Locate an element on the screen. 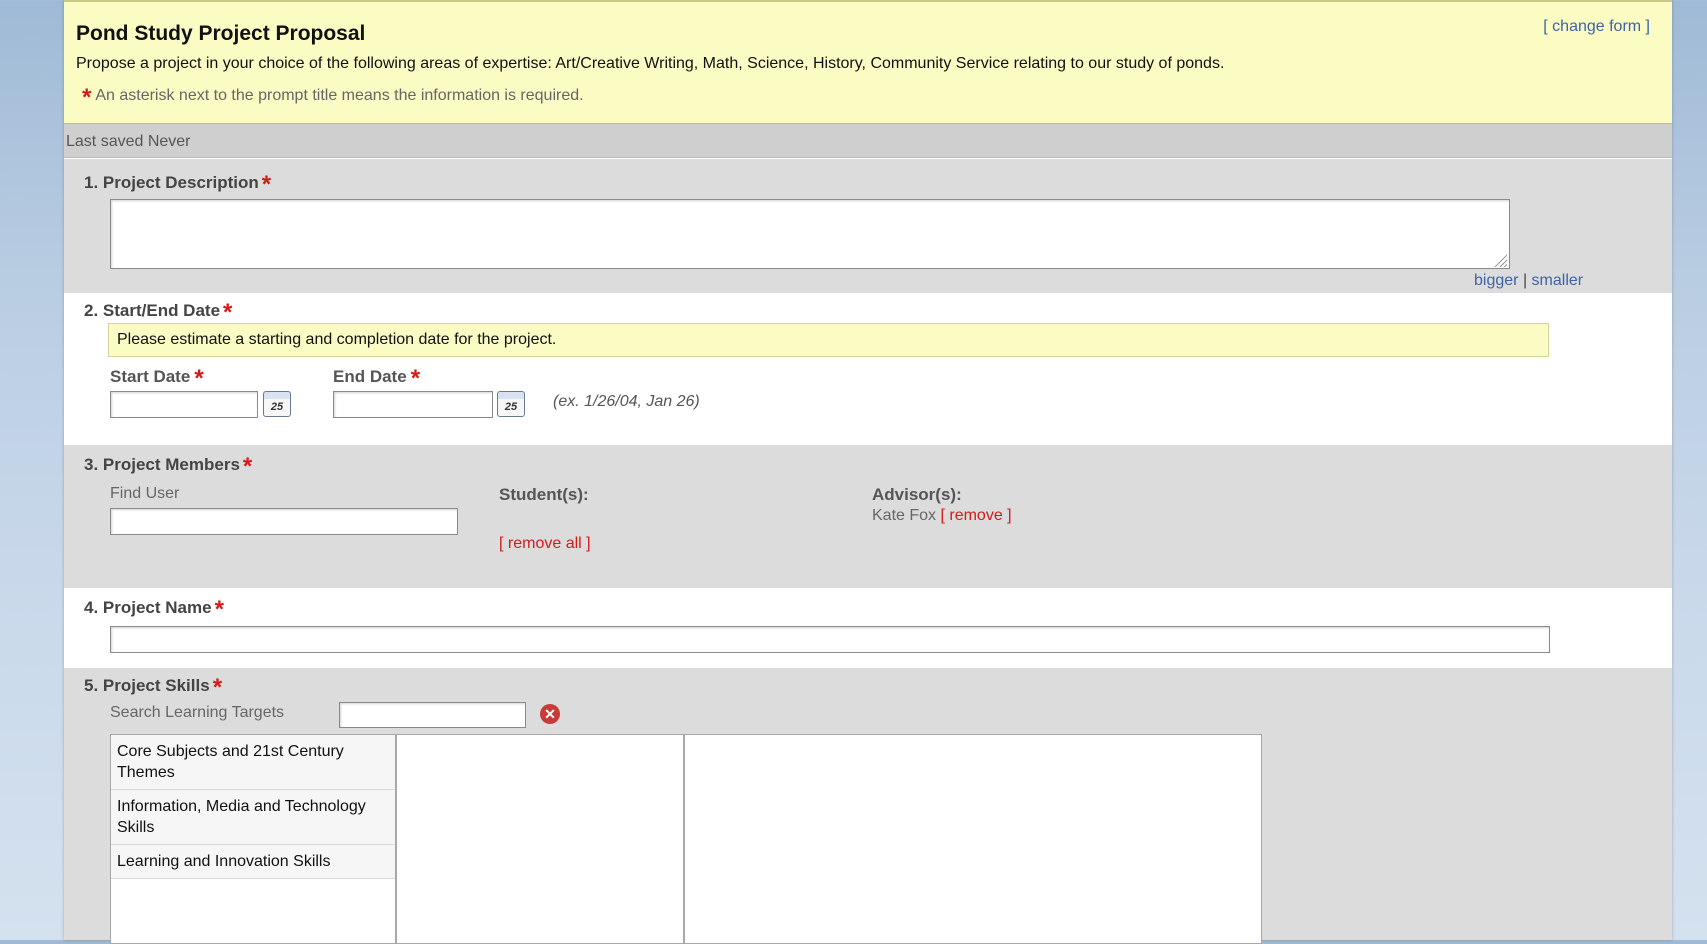  find-user-input is located at coordinates (284, 521).